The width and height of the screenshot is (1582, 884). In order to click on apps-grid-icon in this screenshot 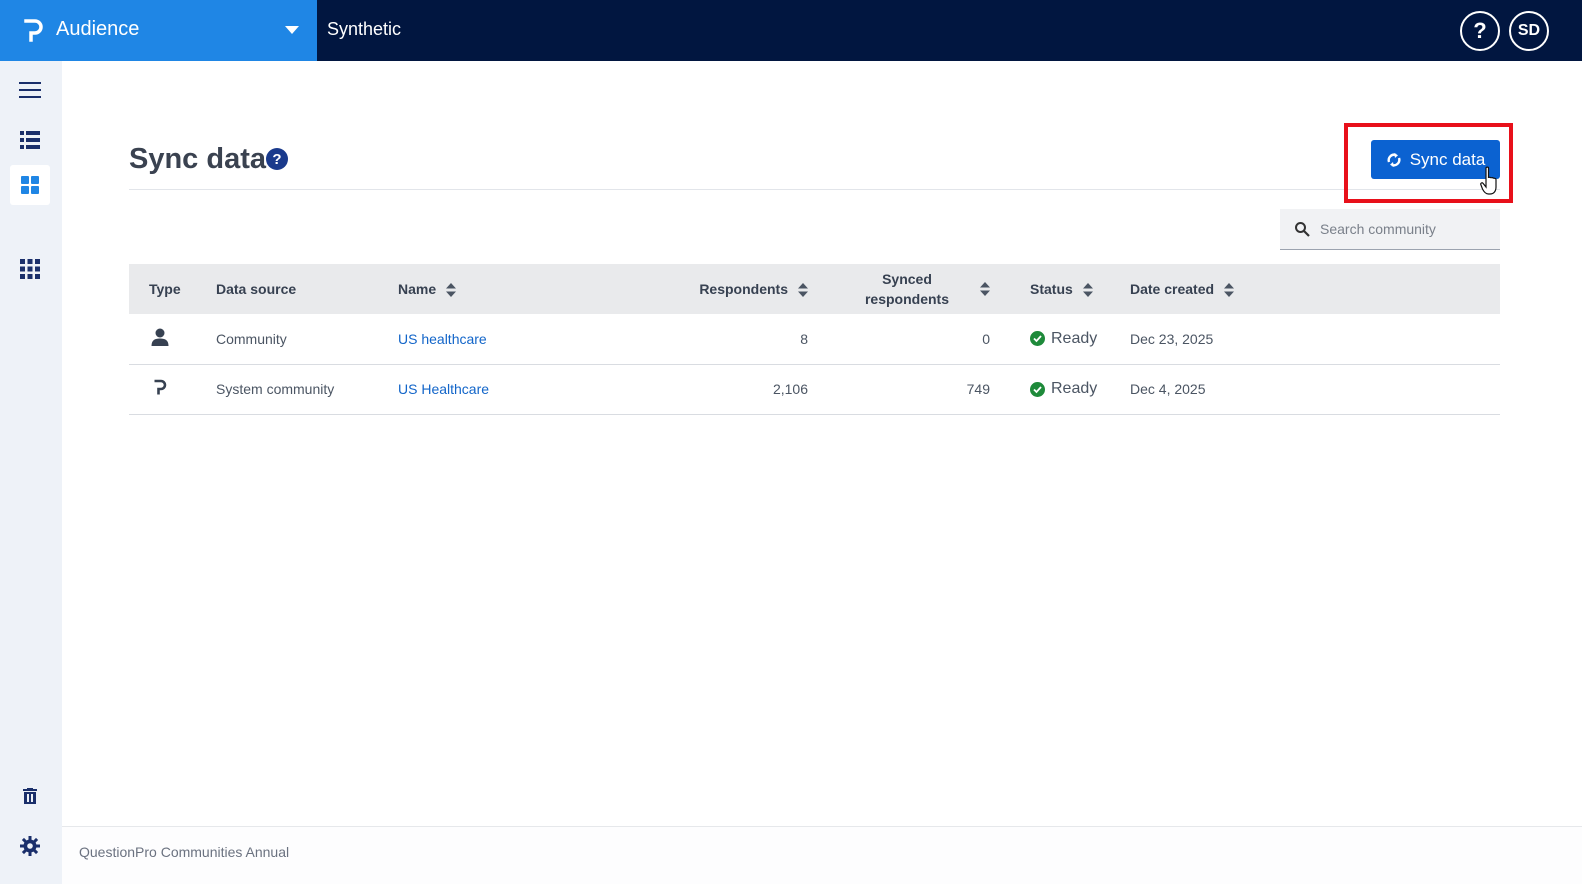, I will do `click(30, 269)`.